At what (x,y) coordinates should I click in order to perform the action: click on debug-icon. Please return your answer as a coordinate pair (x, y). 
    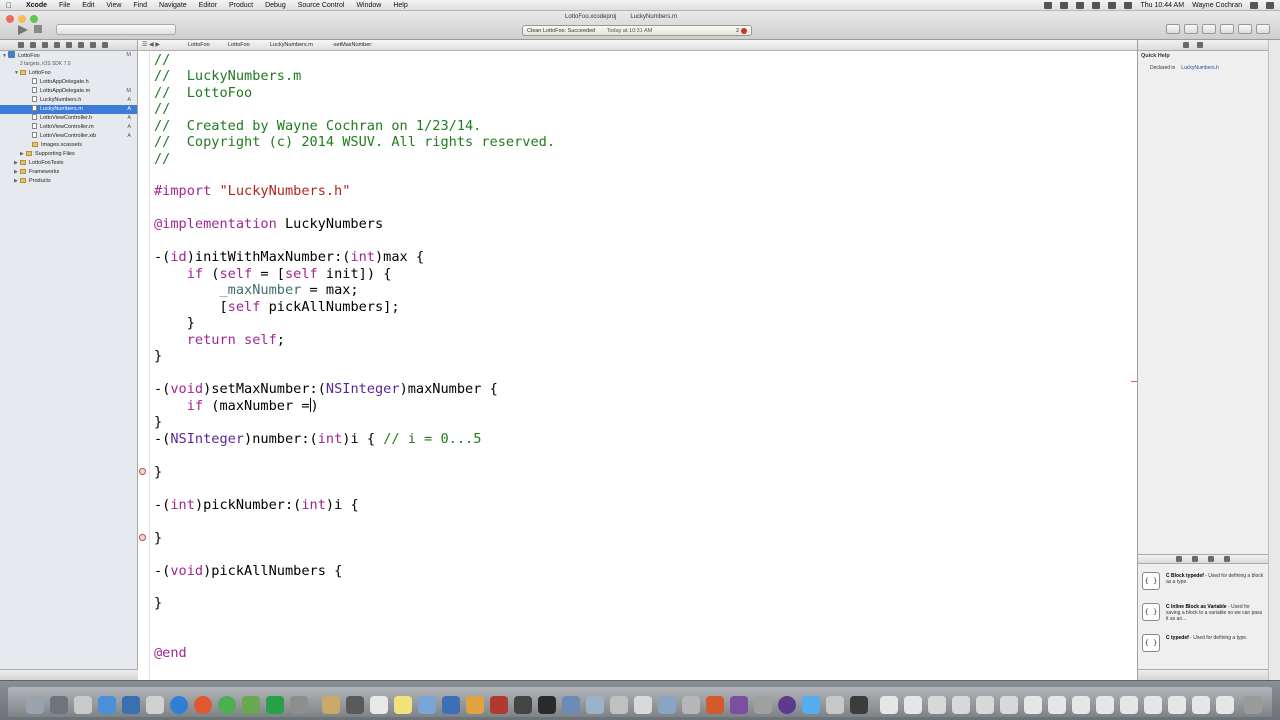
    Looking at the image, I should click on (81, 45).